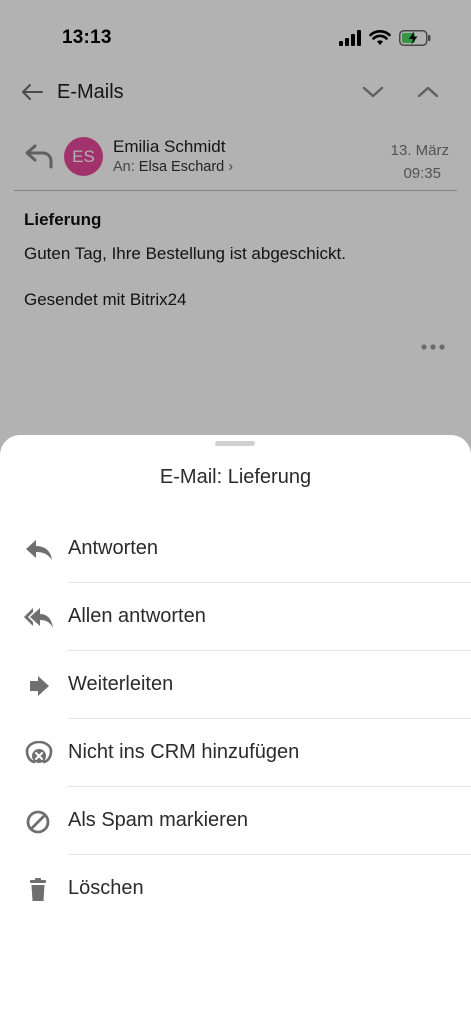  What do you see at coordinates (235, 685) in the screenshot?
I see `menu-item-forward: Weiterleiten` at bounding box center [235, 685].